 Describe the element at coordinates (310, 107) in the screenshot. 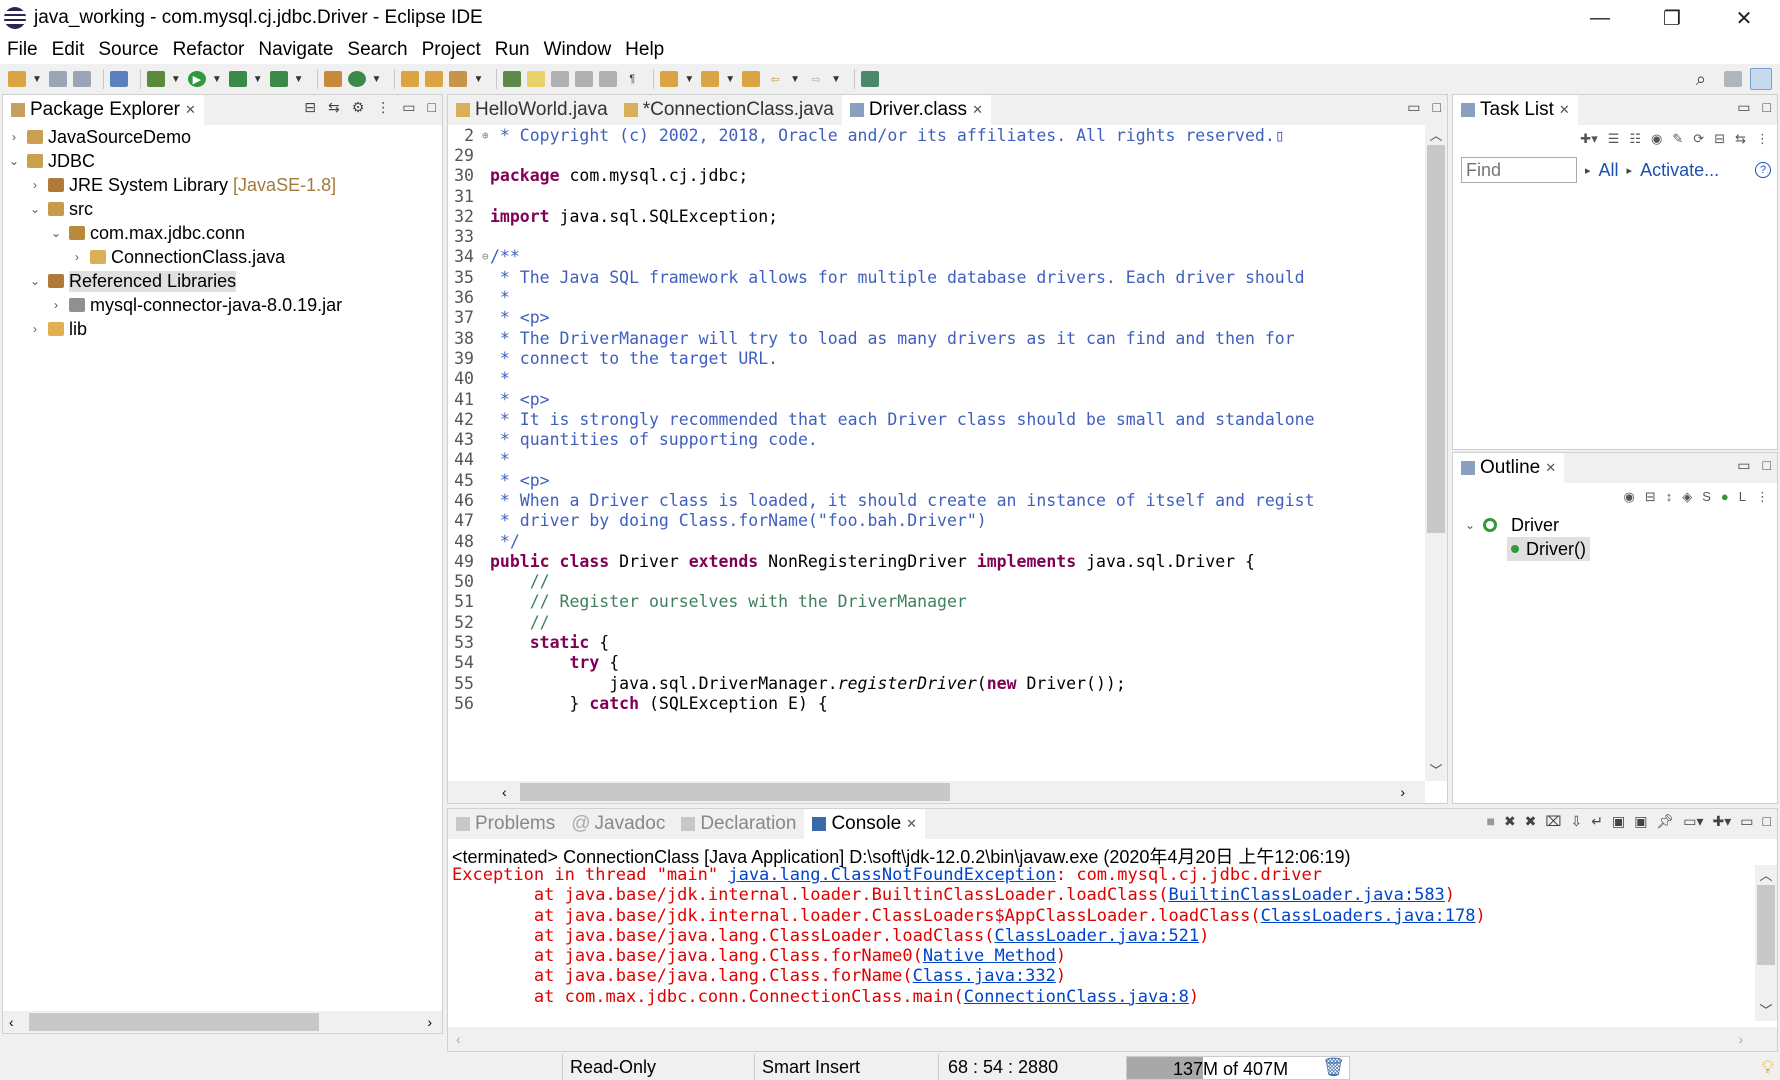

I see `collapse-all-icon: ⊟` at that location.